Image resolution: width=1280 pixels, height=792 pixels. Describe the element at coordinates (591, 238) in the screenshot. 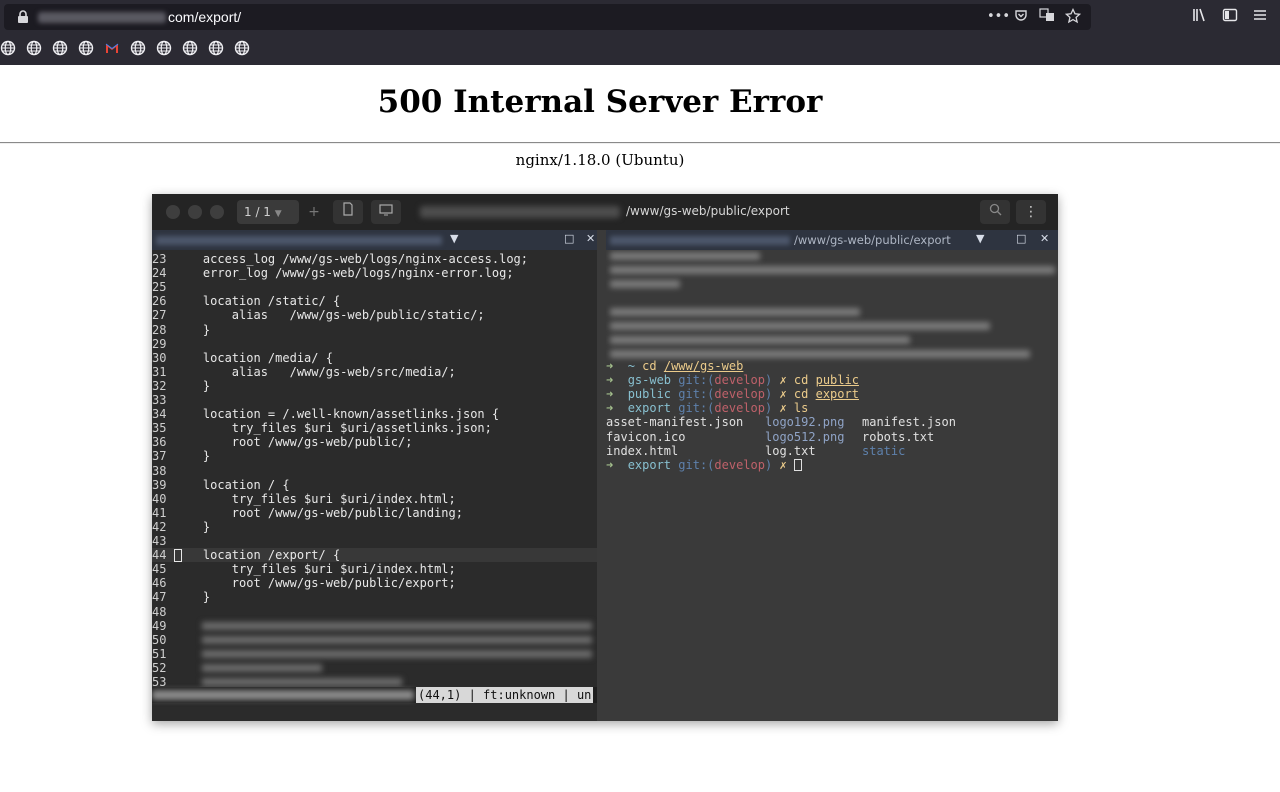

I see `close-icon: ✕` at that location.